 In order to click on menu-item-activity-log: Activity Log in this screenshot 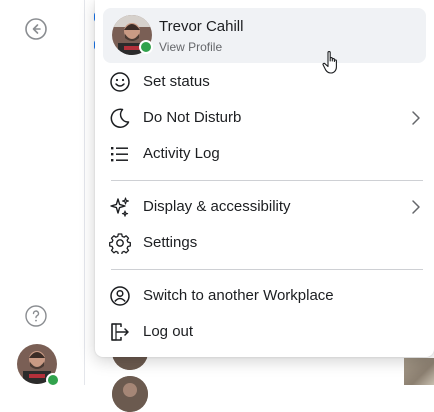, I will do `click(264, 154)`.